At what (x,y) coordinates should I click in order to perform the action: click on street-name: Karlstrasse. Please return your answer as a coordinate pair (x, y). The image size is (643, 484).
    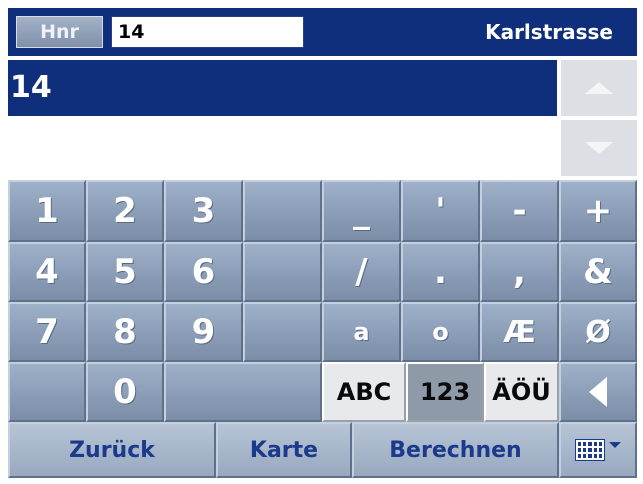
    Looking at the image, I should click on (549, 32).